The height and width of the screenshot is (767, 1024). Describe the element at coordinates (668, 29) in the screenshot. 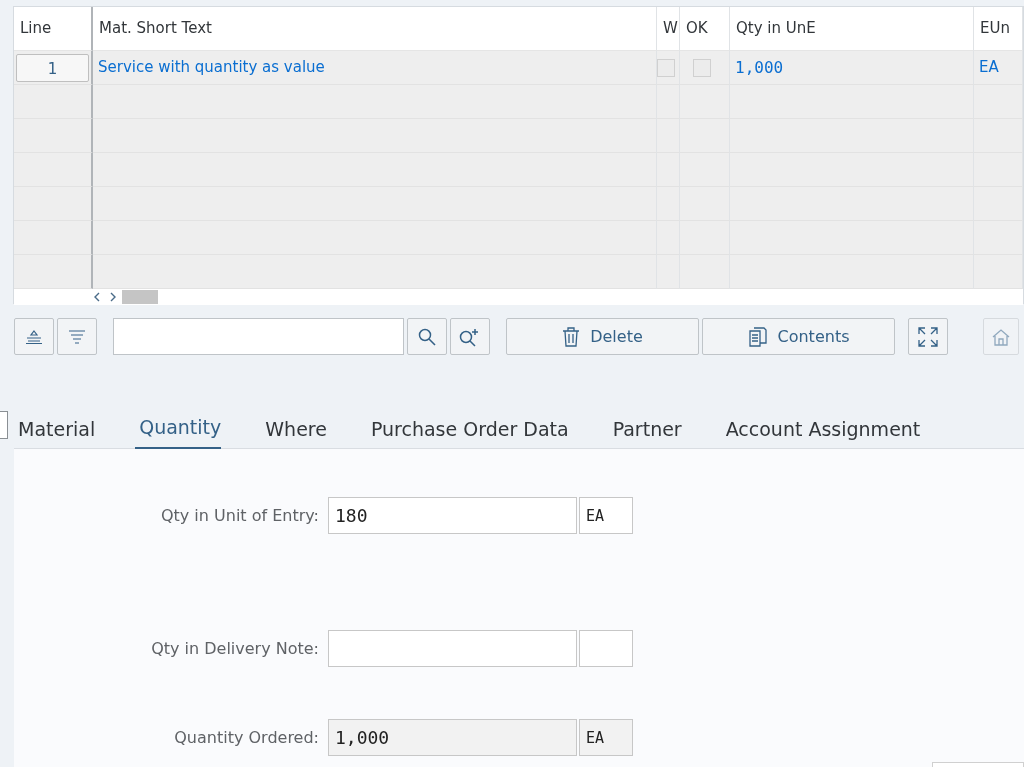

I see `column-header: W` at that location.